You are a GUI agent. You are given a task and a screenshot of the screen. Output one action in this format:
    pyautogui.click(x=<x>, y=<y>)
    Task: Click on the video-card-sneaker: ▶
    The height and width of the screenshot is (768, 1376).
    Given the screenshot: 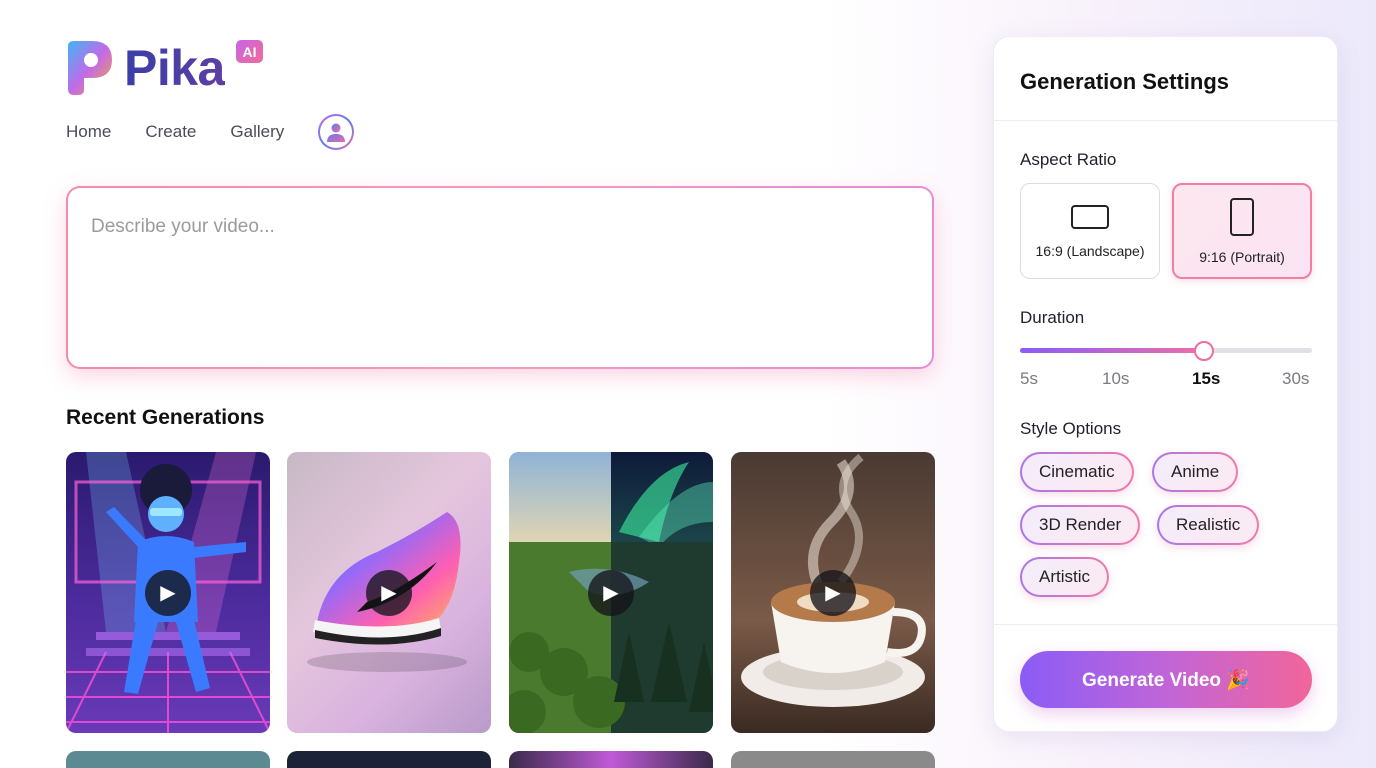 What is the action you would take?
    pyautogui.click(x=389, y=592)
    